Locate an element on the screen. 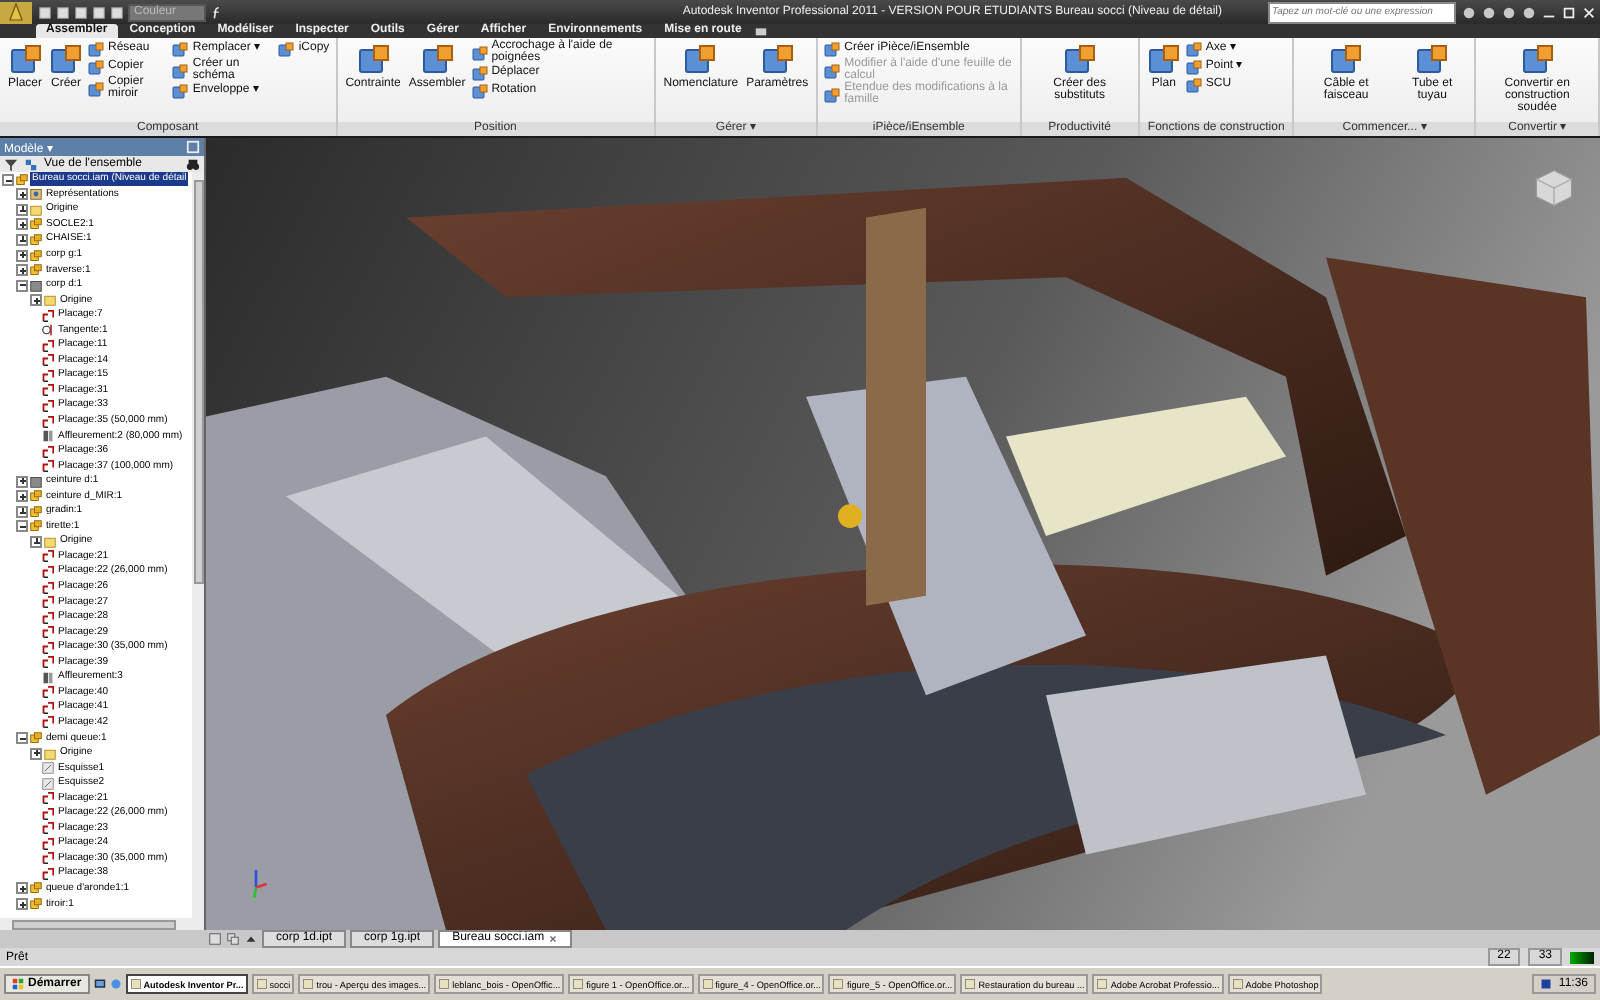 Image resolution: width=1600 pixels, height=1000 pixels. tray-icon is located at coordinates (1546, 984).